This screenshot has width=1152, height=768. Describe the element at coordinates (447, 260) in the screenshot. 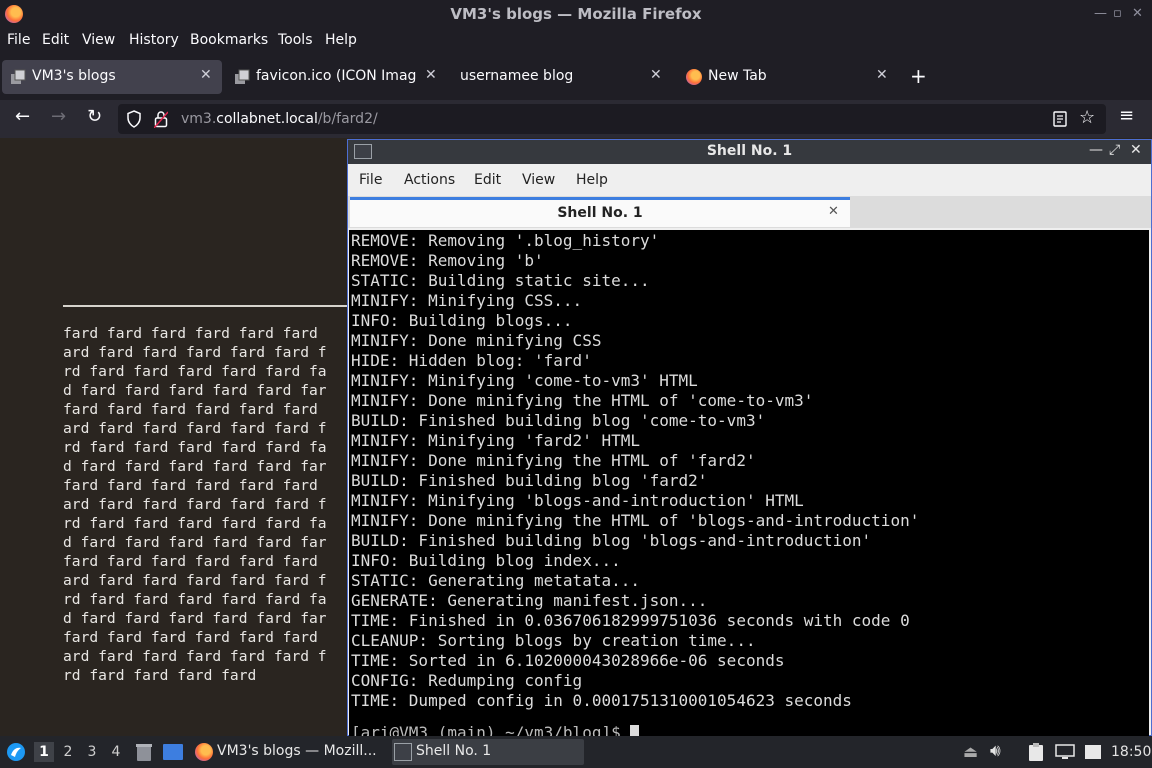

I see `terminal-output-line: REMOVE: Removing 'b'` at that location.